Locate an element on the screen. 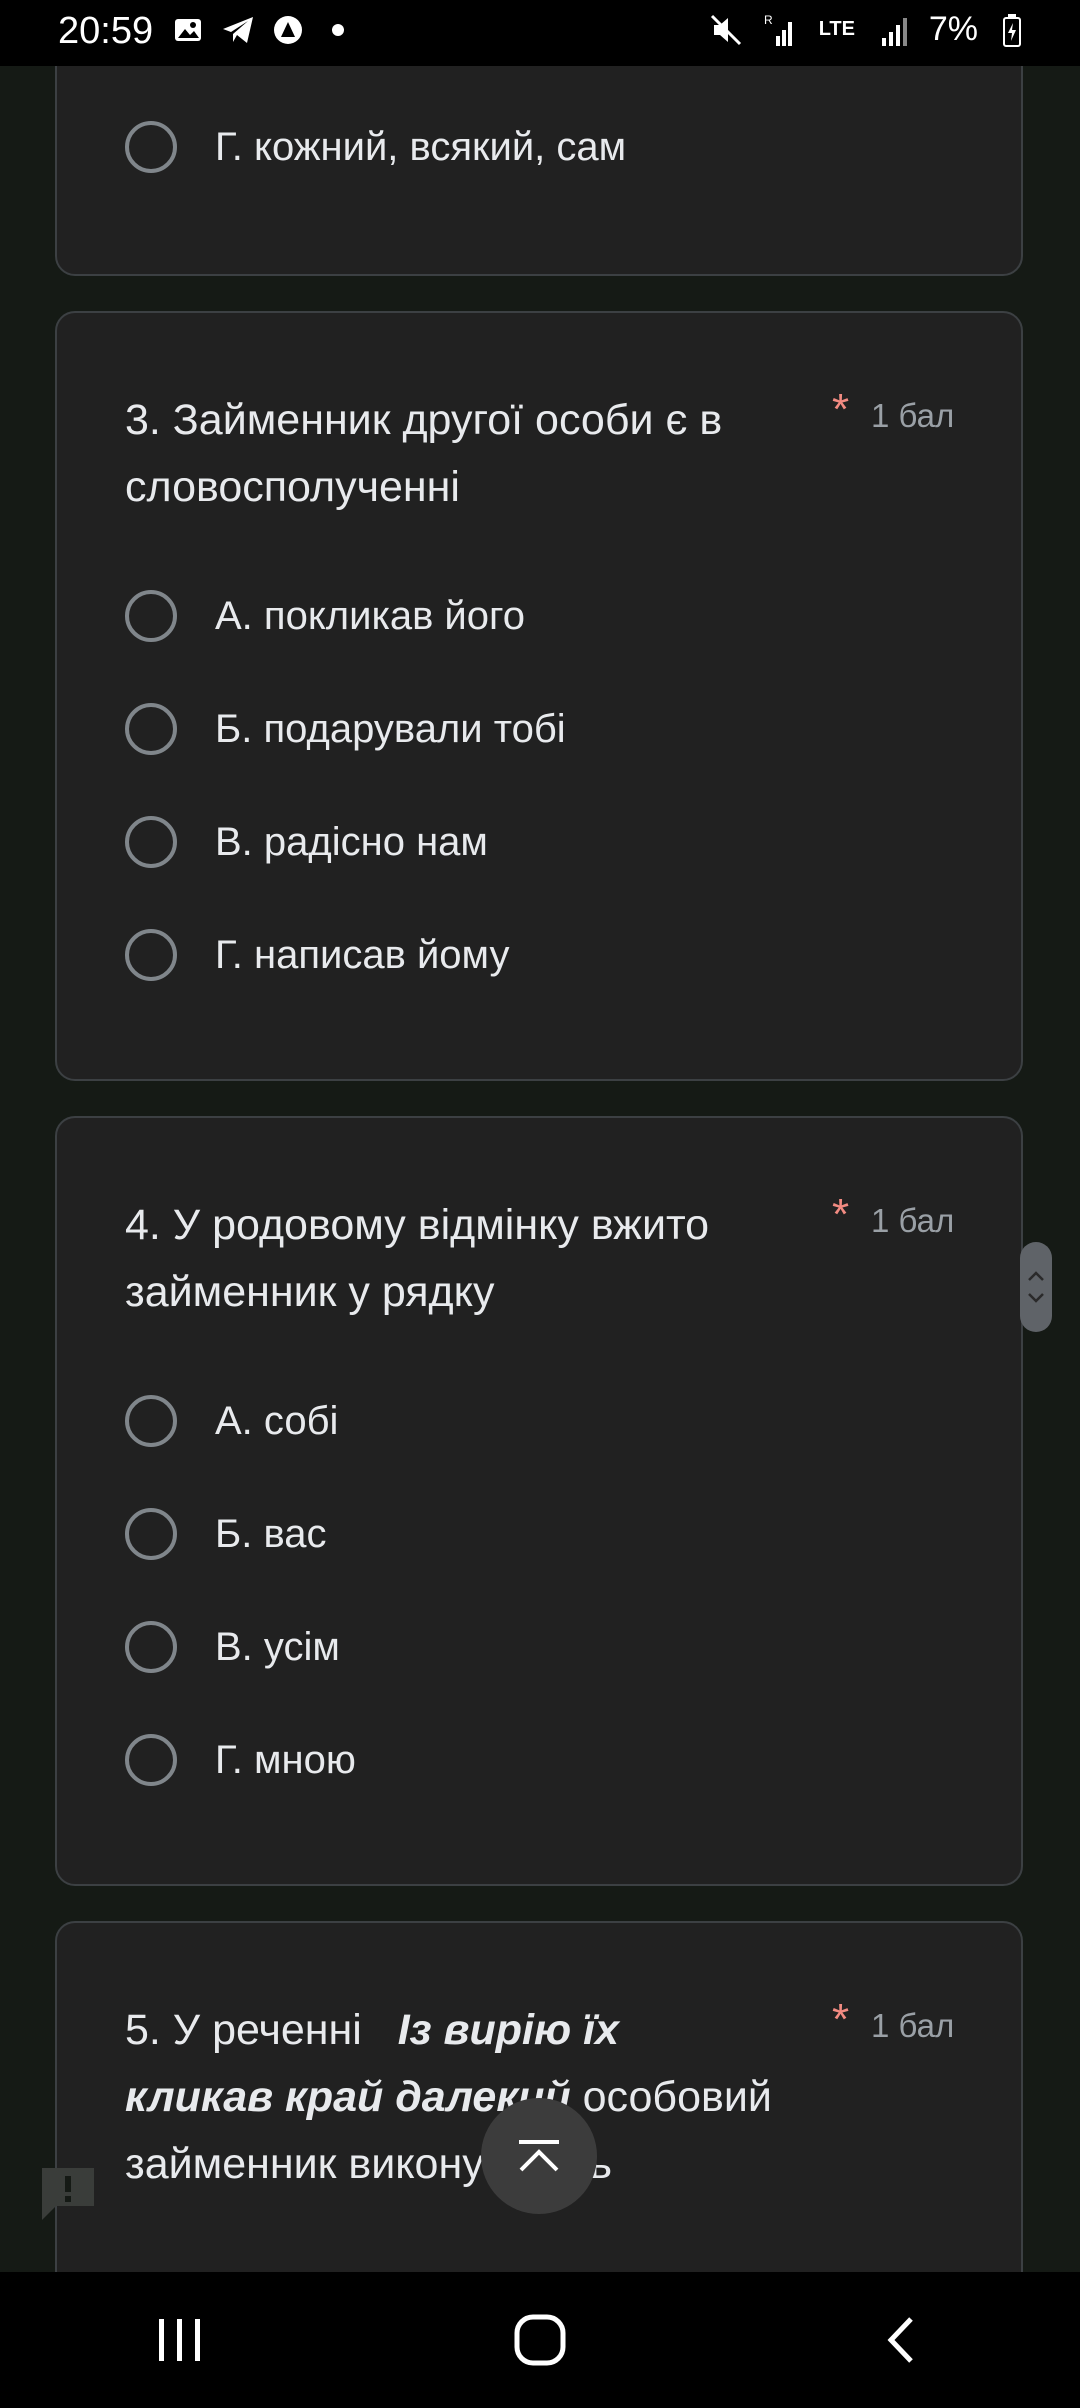 The image size is (1080, 2408). scrollbar-thumb is located at coordinates (1036, 1287).